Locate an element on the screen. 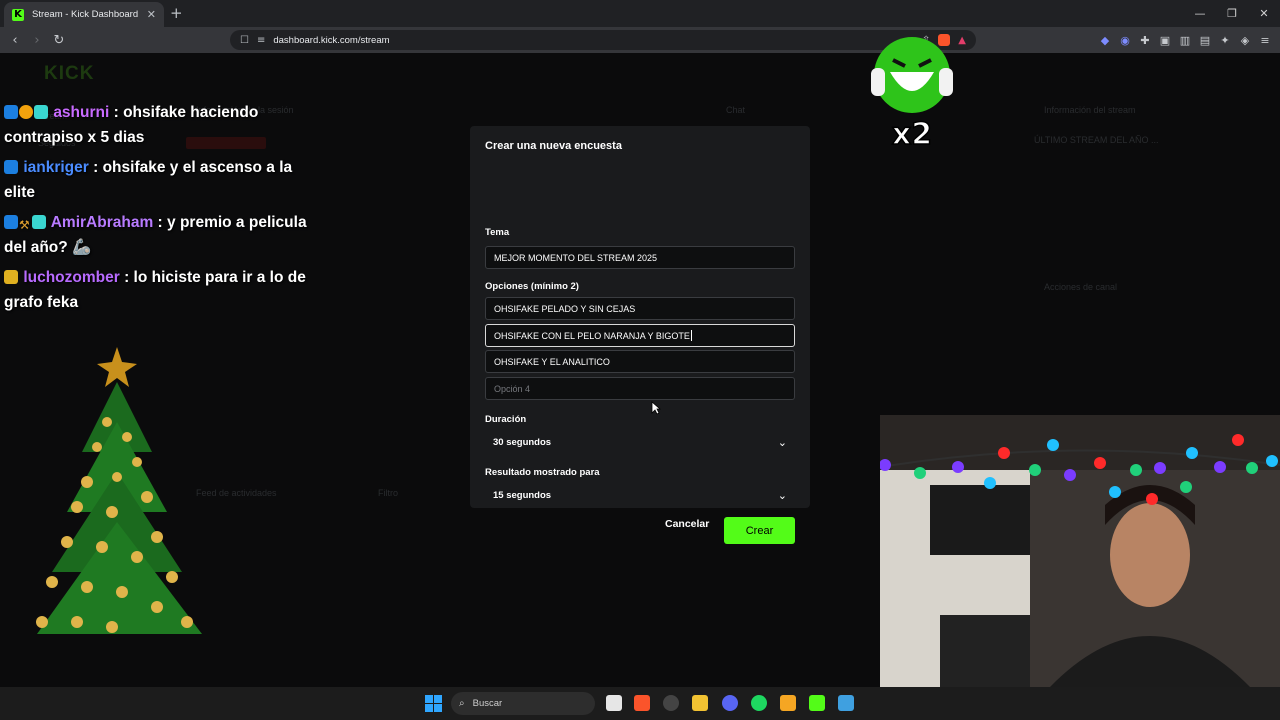  webcam-feed is located at coordinates (1080, 551).